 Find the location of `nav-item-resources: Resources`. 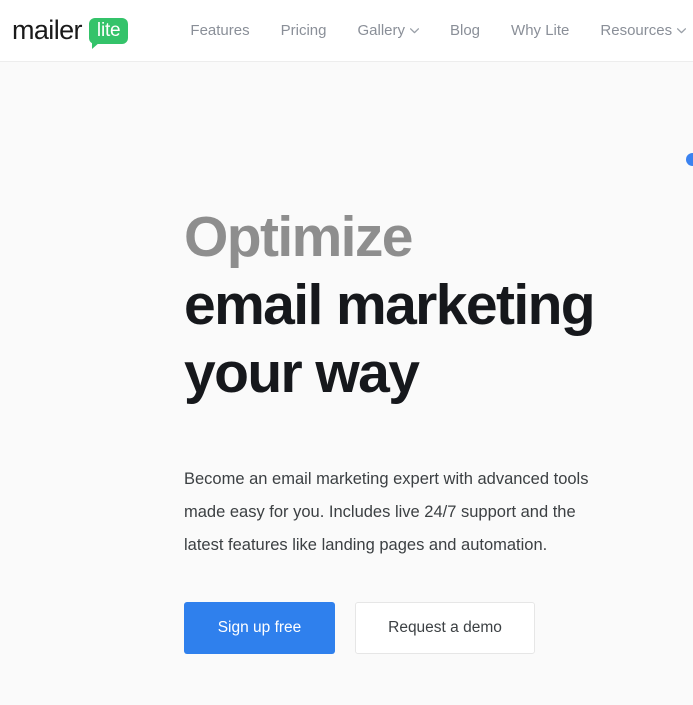

nav-item-resources: Resources is located at coordinates (643, 30).